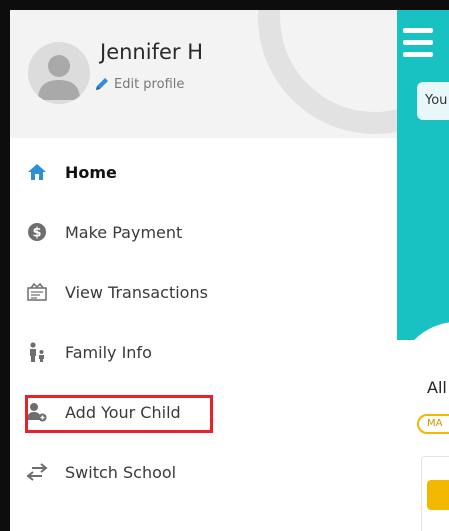 The image size is (449, 531). What do you see at coordinates (59, 77) in the screenshot?
I see `user-silhouette-icon` at bounding box center [59, 77].